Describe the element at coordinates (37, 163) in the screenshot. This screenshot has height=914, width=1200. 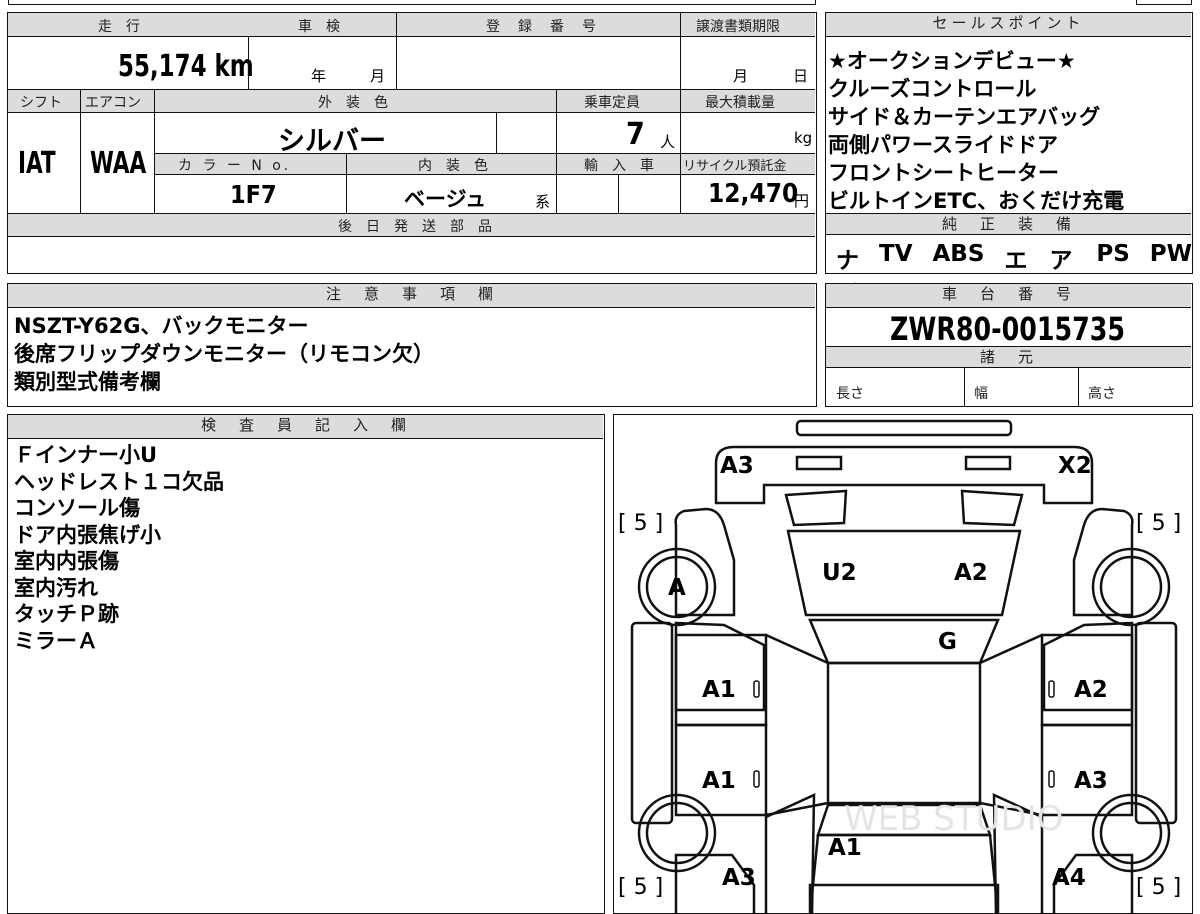
I see `shift-value: IAT` at that location.